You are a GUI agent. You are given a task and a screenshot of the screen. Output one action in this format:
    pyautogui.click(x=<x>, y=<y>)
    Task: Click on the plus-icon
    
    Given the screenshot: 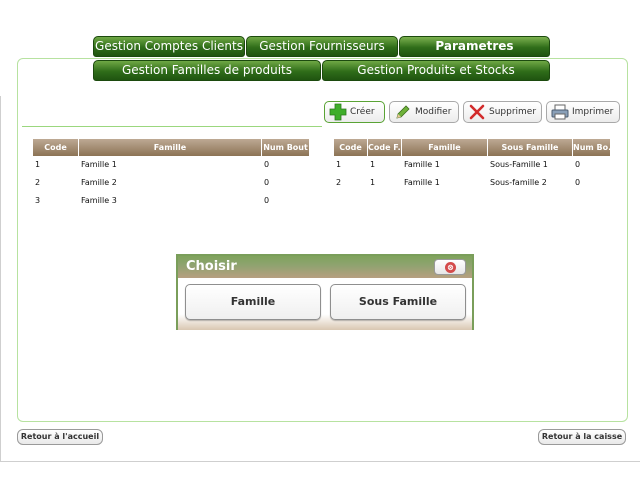 What is the action you would take?
    pyautogui.click(x=338, y=112)
    